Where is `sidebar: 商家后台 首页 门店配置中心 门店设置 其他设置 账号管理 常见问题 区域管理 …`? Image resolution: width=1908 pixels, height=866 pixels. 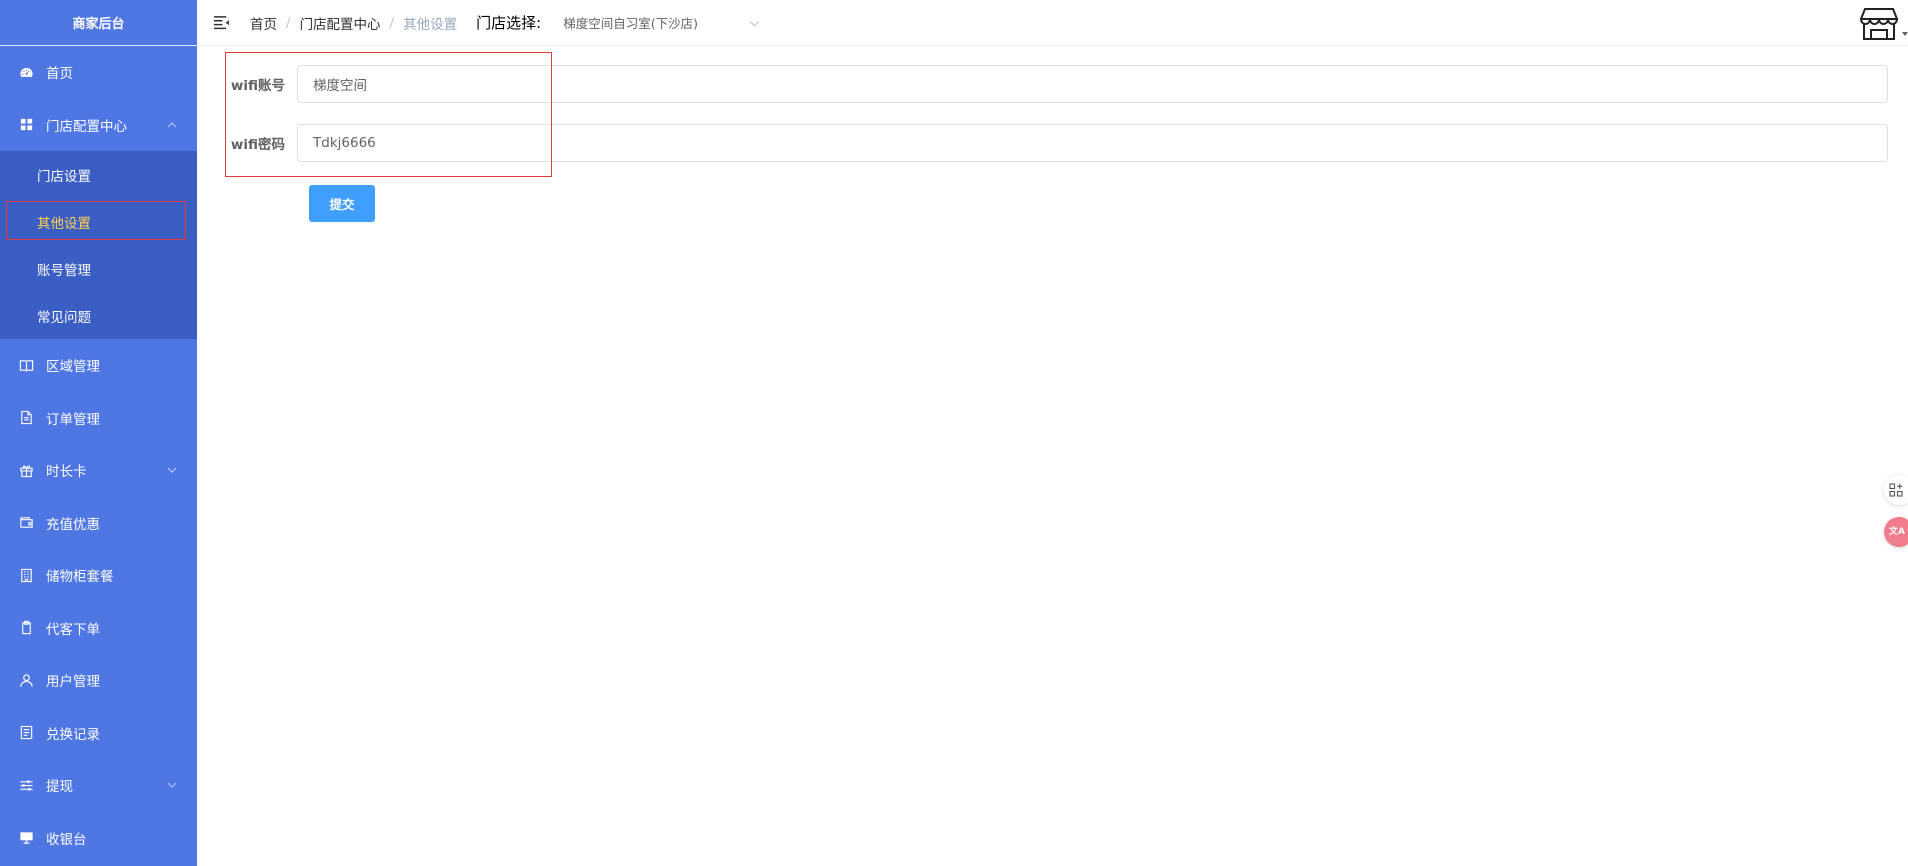
sidebar: 商家后台 首页 门店配置中心 门店设置 其他设置 账号管理 常见问题 区域管理 … is located at coordinates (98, 433).